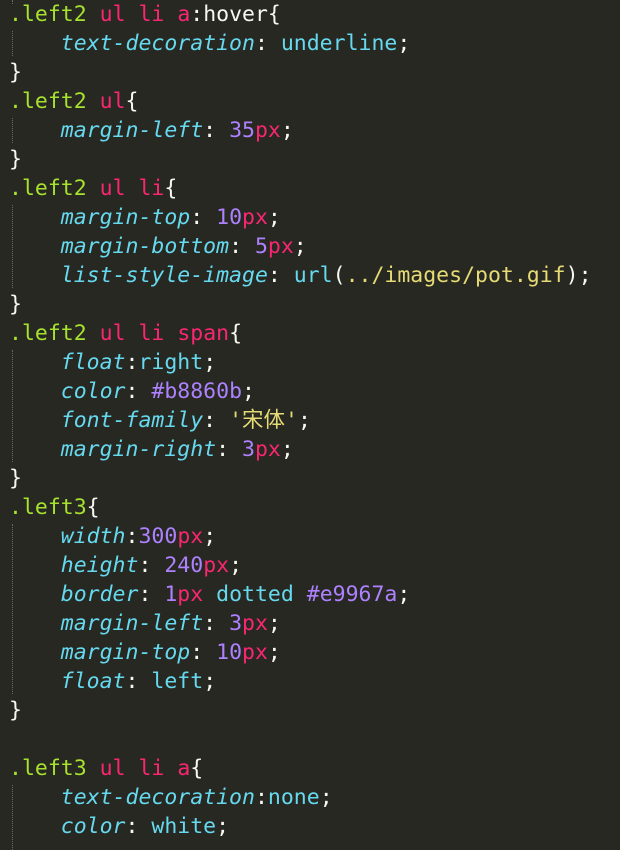  What do you see at coordinates (184, 826) in the screenshot?
I see `value-token: white` at bounding box center [184, 826].